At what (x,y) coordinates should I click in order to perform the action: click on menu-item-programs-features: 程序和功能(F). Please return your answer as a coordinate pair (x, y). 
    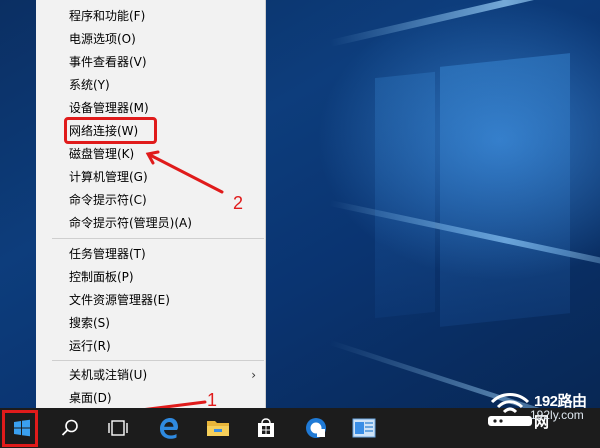
    Looking at the image, I should click on (151, 16).